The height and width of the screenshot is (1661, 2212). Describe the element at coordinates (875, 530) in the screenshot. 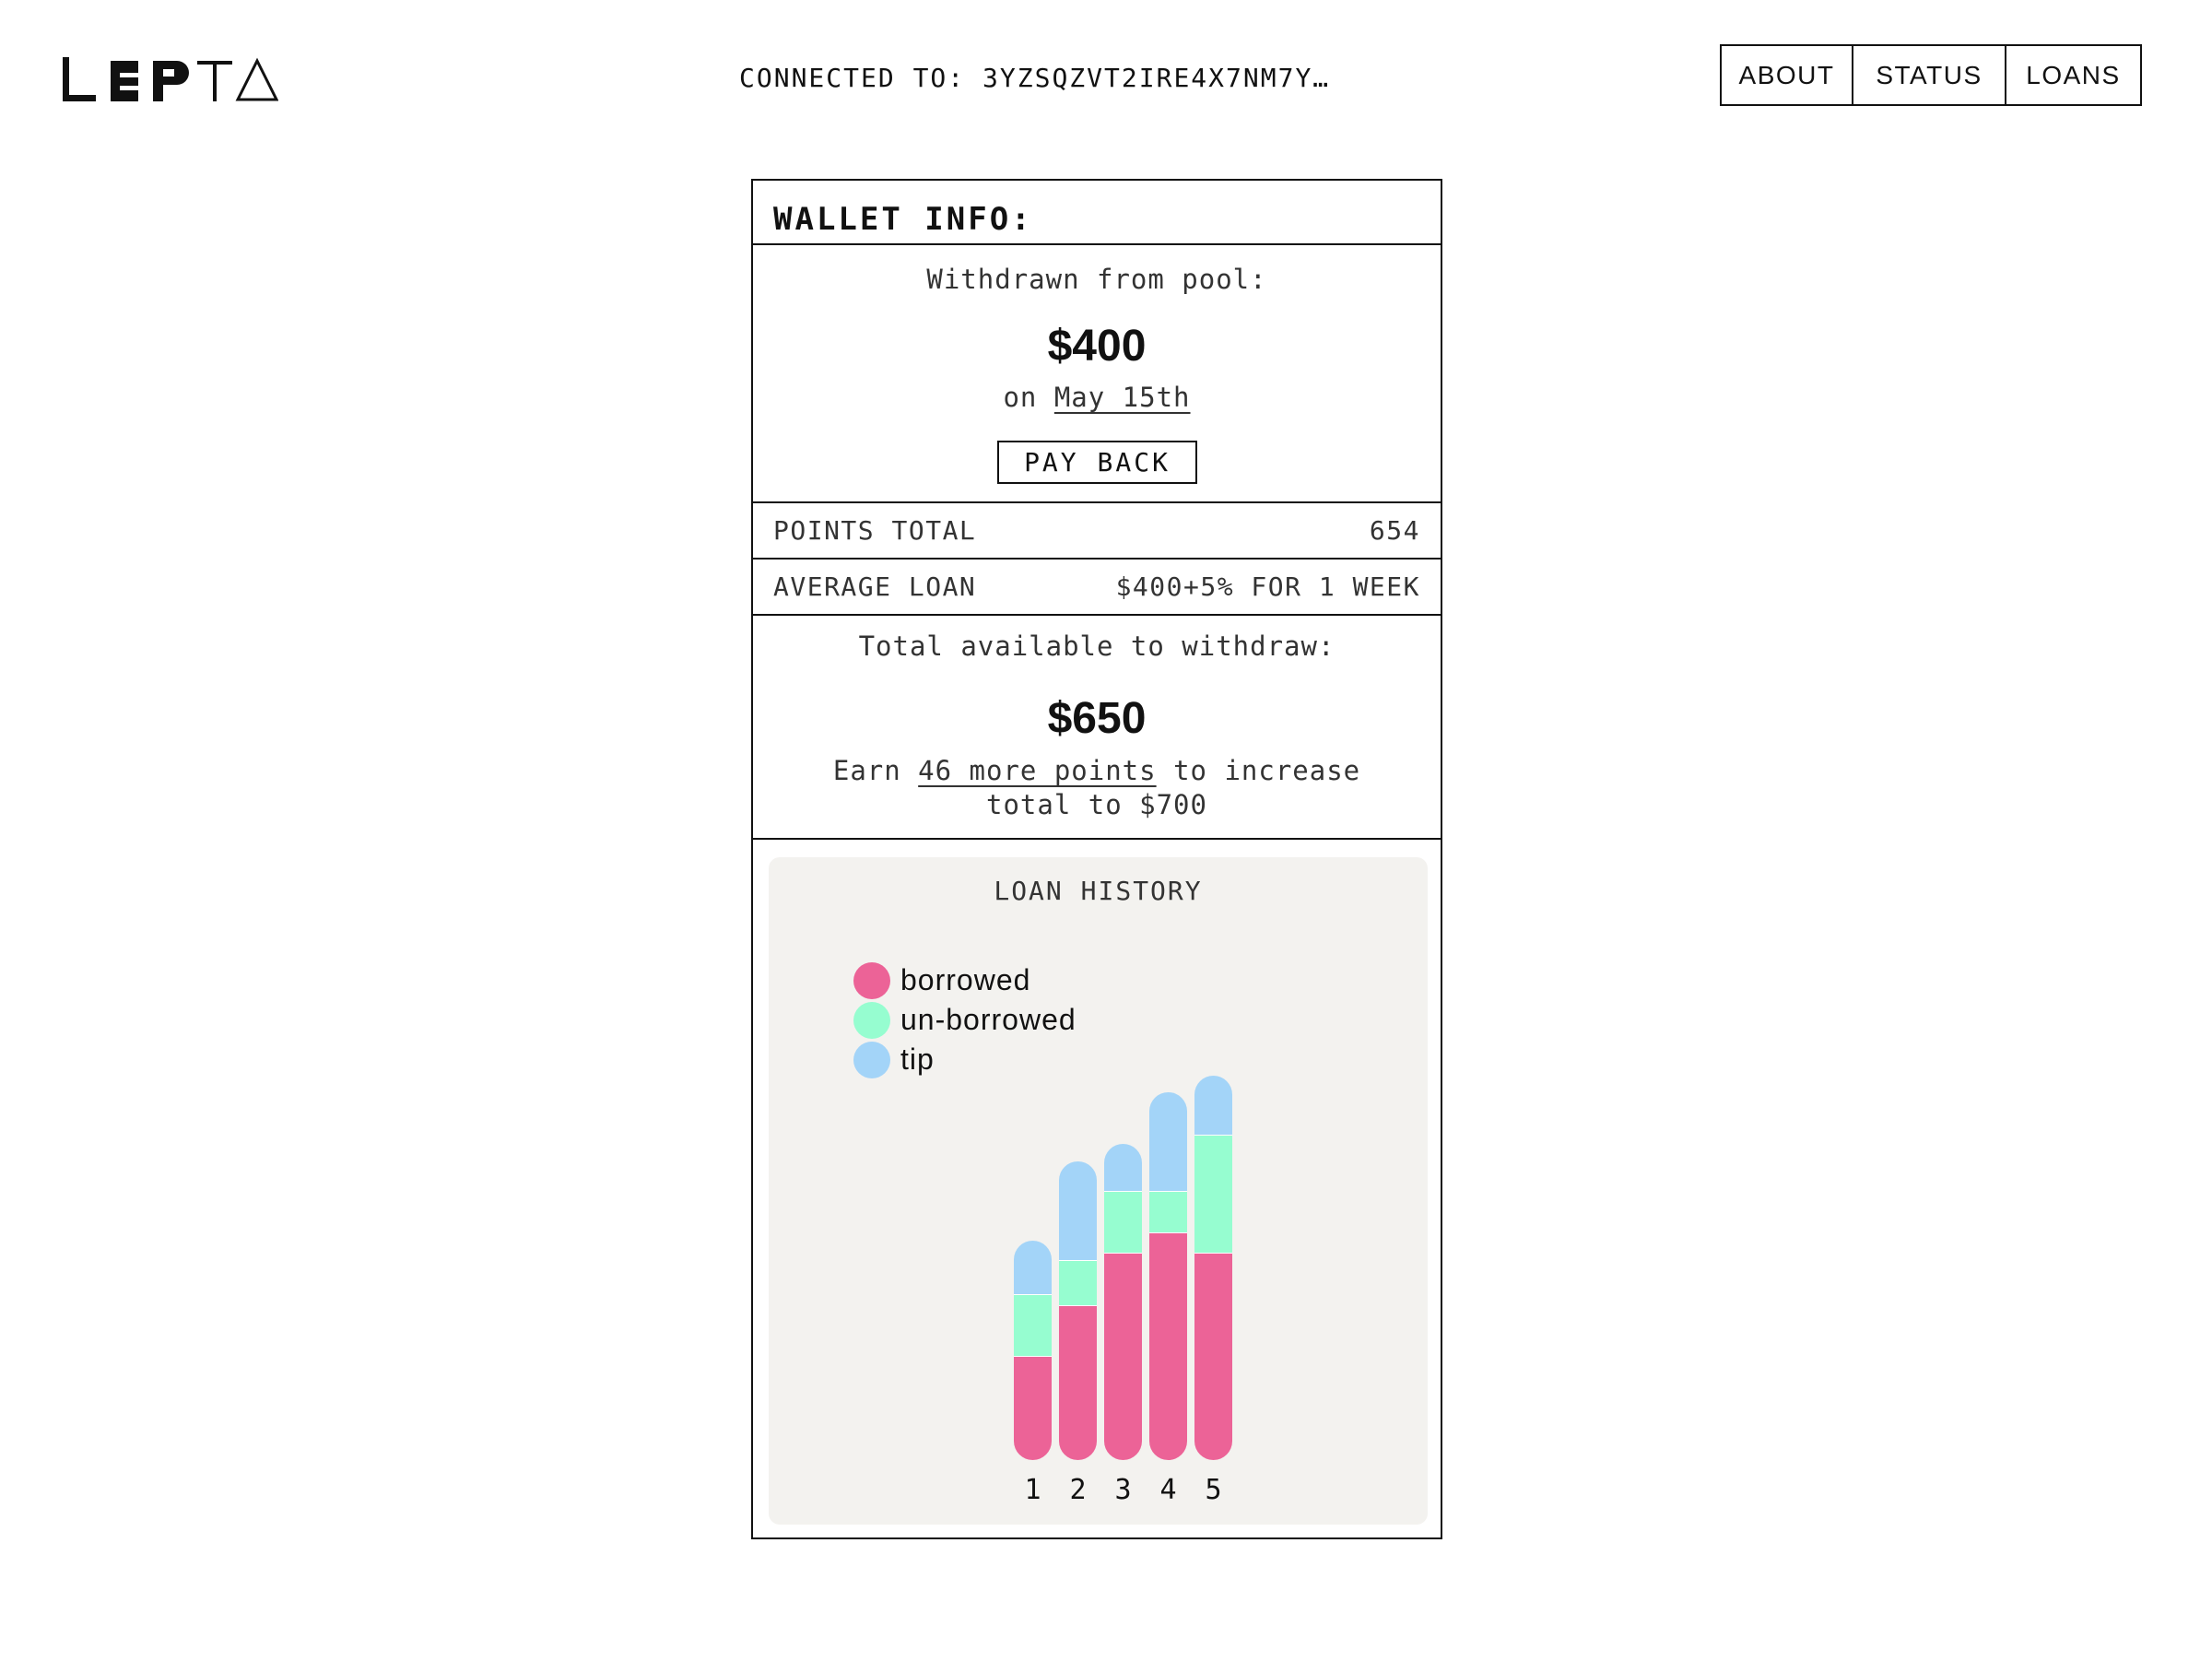

I see `points-total-label: POINTS TOTAL` at that location.